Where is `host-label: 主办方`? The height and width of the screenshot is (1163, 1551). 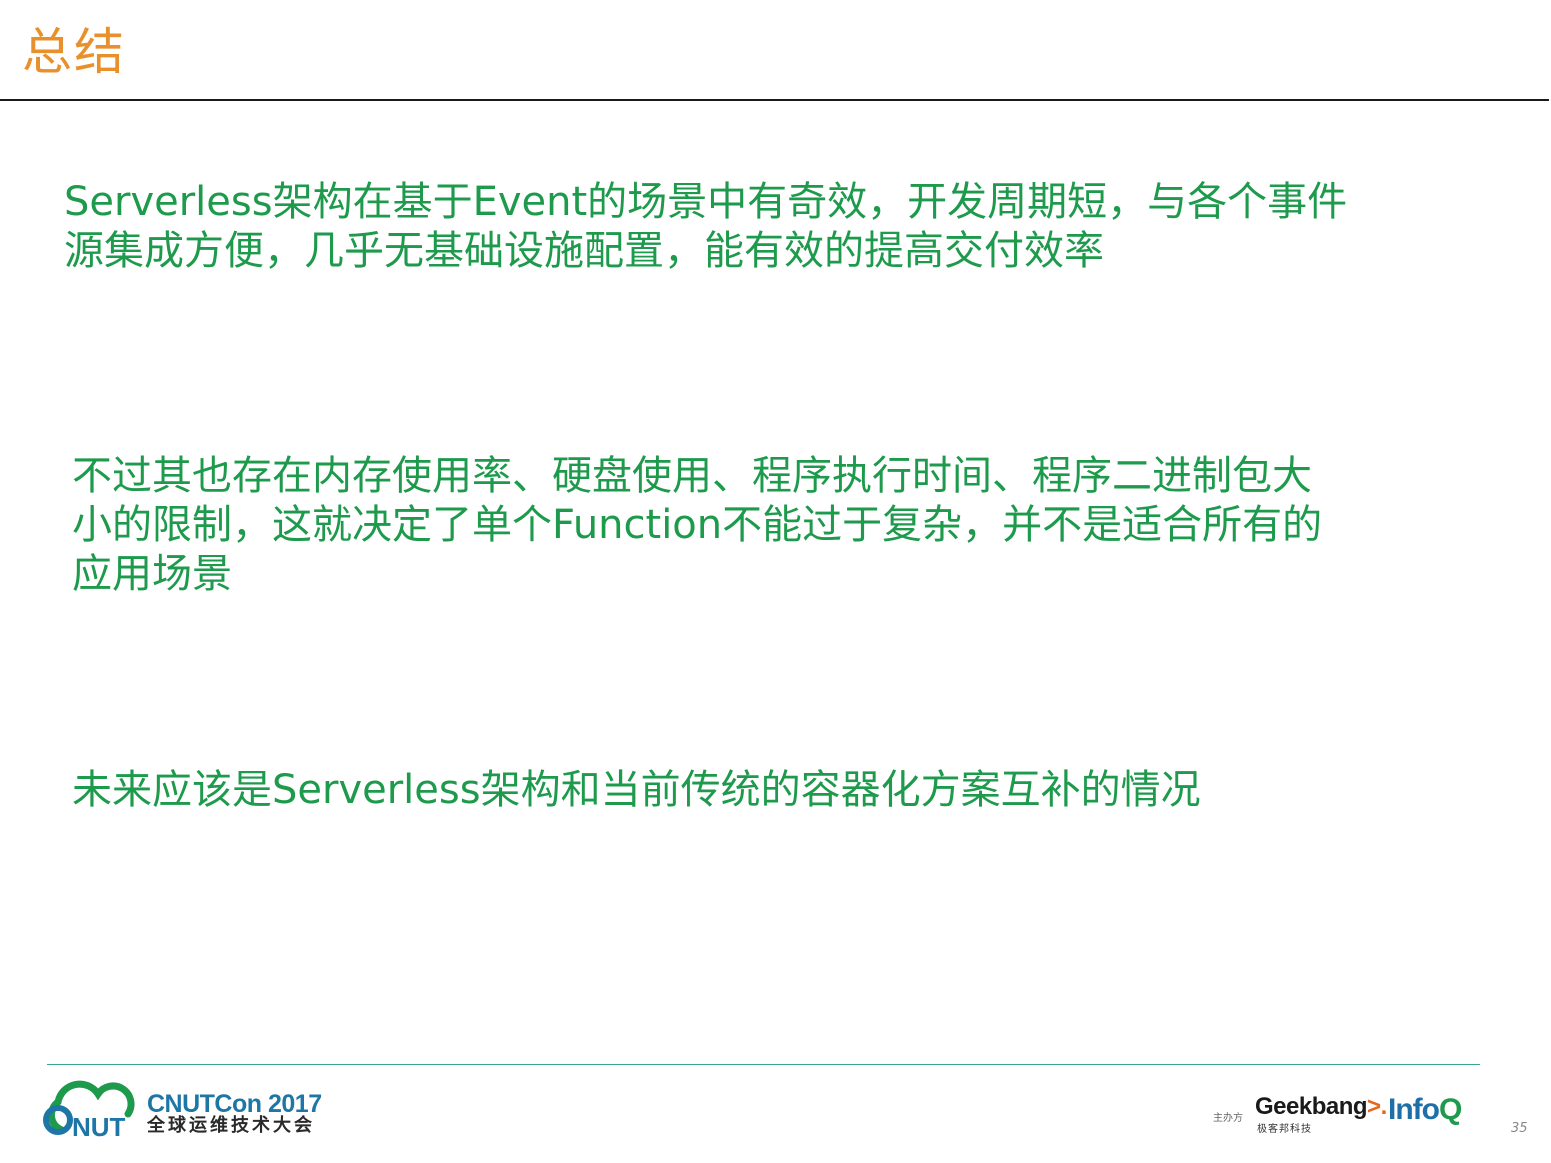 host-label: 主办方 is located at coordinates (1228, 1118).